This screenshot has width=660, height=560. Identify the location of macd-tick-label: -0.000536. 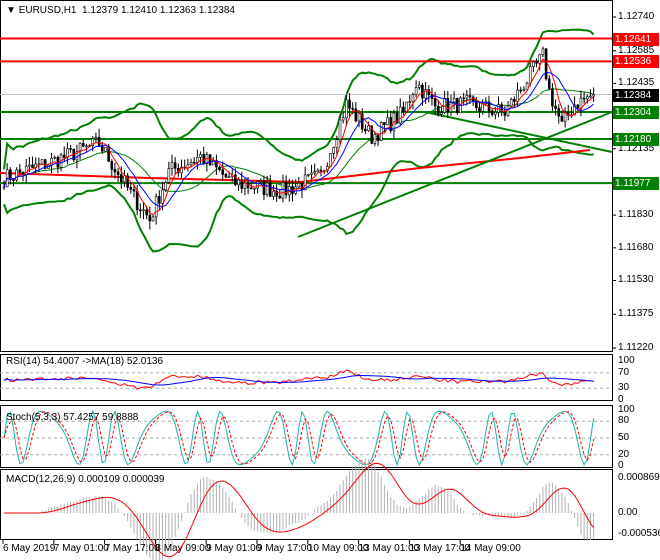
(639, 534).